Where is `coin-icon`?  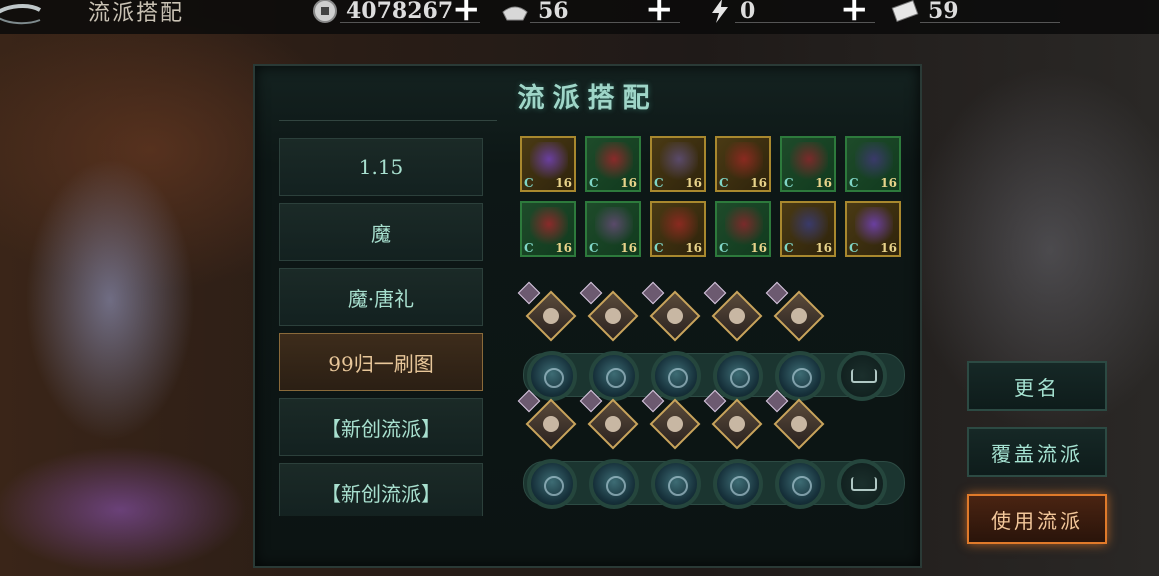 coin-icon is located at coordinates (325, 11).